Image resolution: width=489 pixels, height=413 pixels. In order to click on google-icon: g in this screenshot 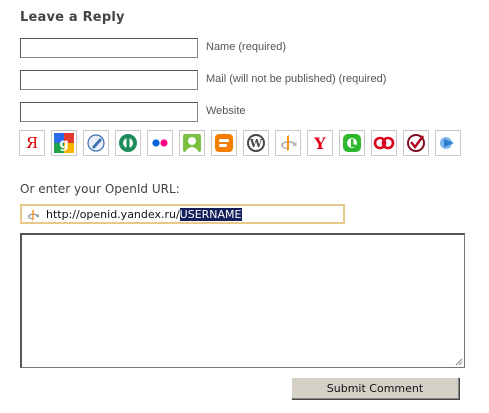, I will do `click(64, 143)`.